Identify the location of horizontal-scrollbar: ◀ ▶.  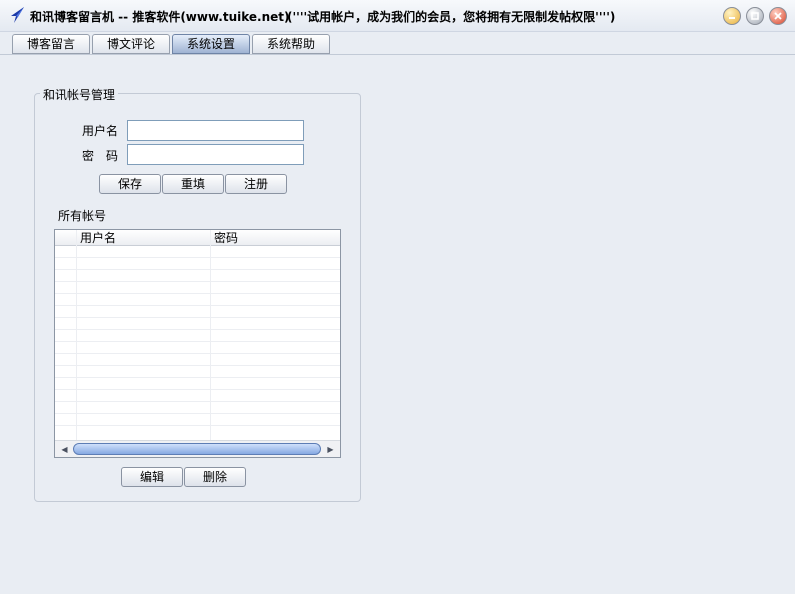
(197, 448).